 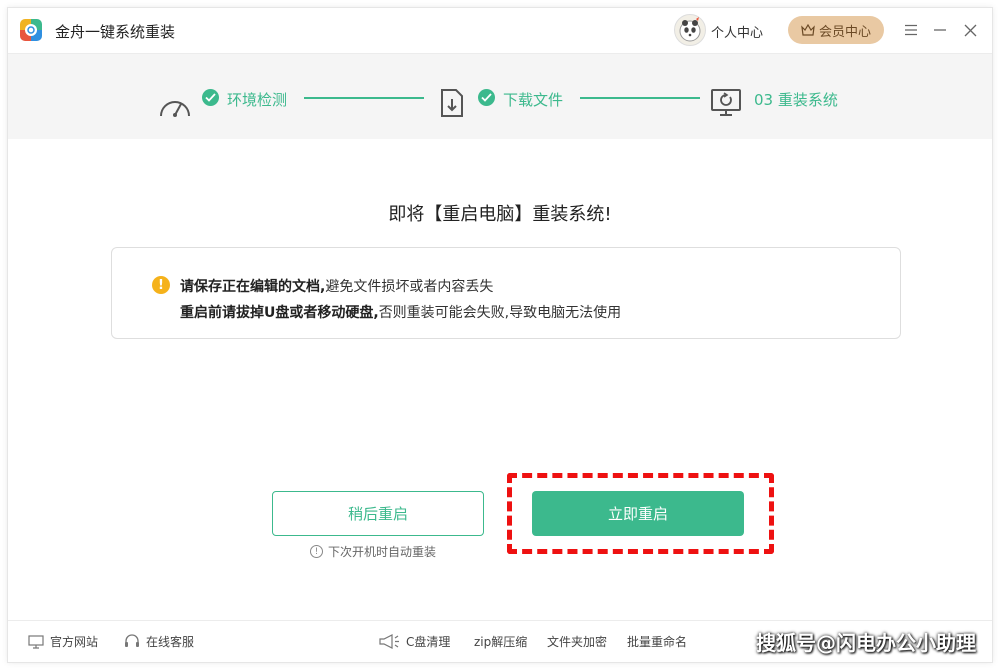 I want to click on minimize-icon, so click(x=940, y=30).